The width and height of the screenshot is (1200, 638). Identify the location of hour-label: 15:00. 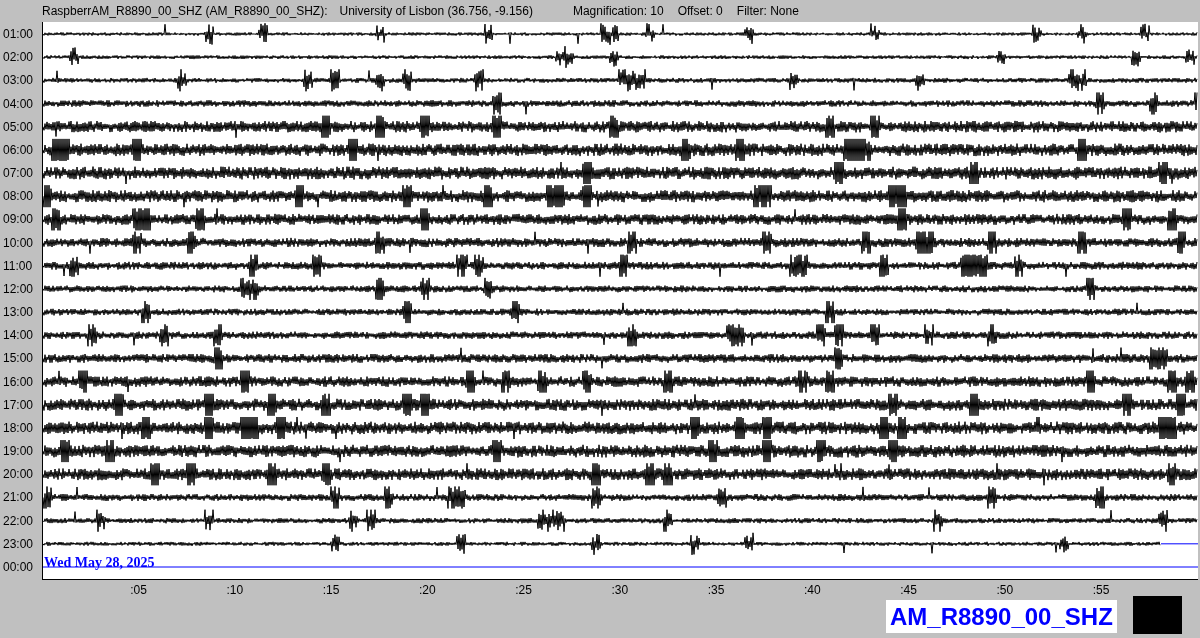
(18, 358).